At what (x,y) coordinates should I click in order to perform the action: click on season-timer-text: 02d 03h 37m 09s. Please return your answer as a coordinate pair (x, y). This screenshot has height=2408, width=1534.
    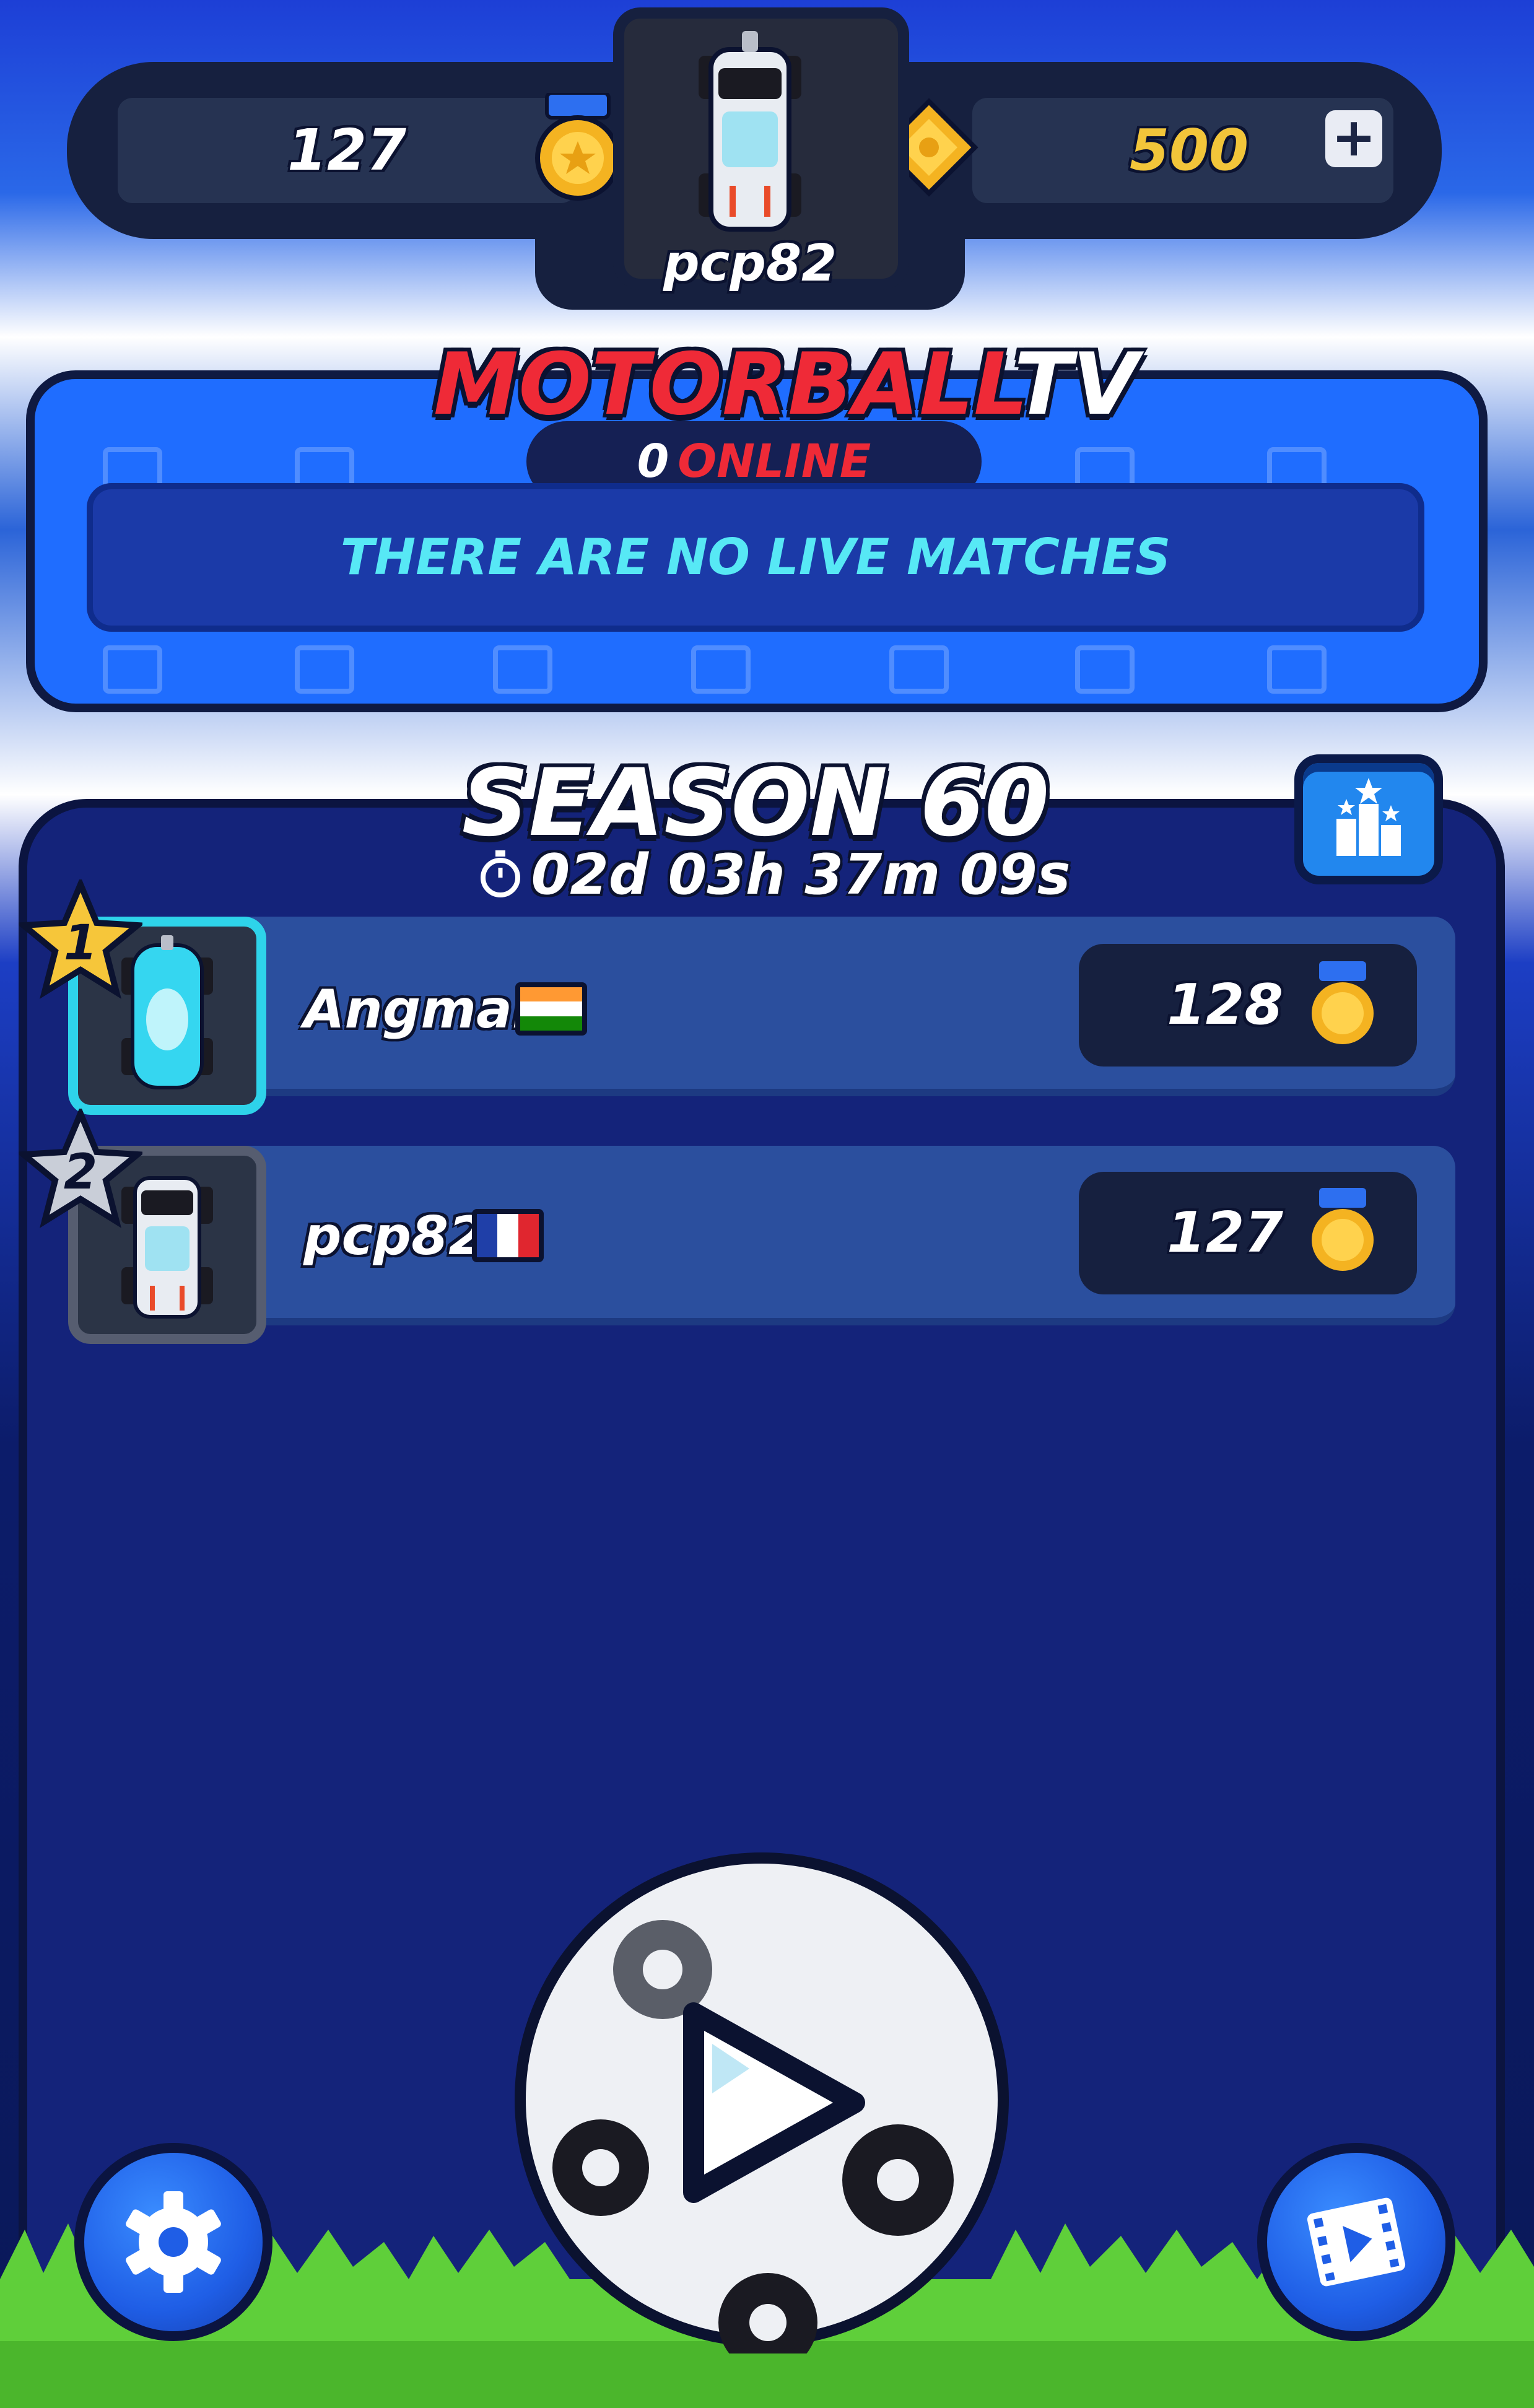
    Looking at the image, I should click on (801, 874).